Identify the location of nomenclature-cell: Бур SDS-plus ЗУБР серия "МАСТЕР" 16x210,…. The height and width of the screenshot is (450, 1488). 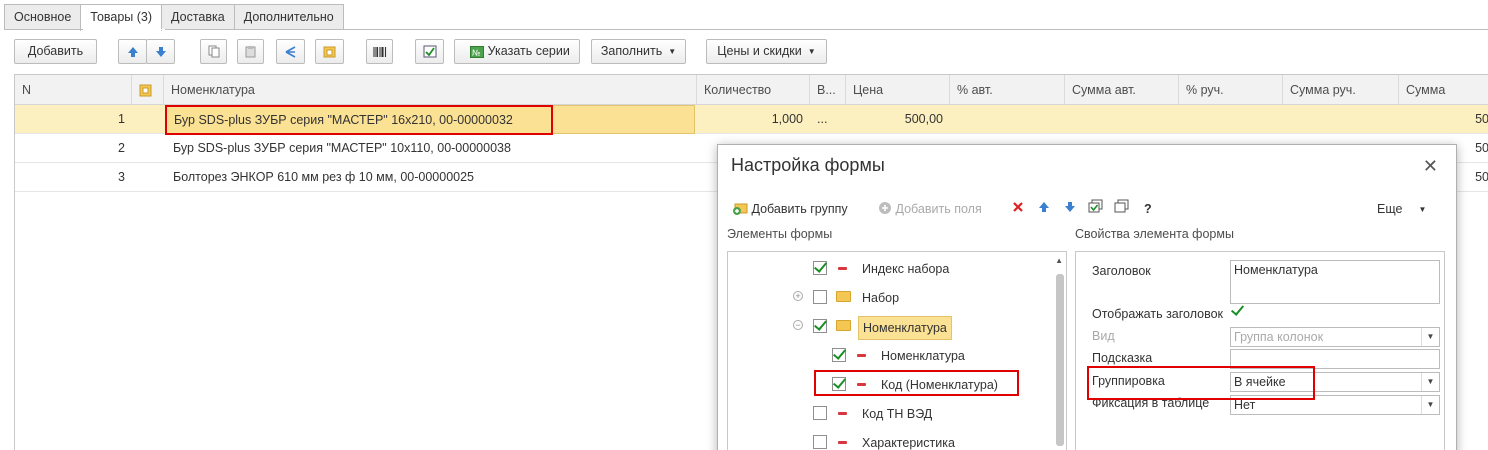
(430, 119).